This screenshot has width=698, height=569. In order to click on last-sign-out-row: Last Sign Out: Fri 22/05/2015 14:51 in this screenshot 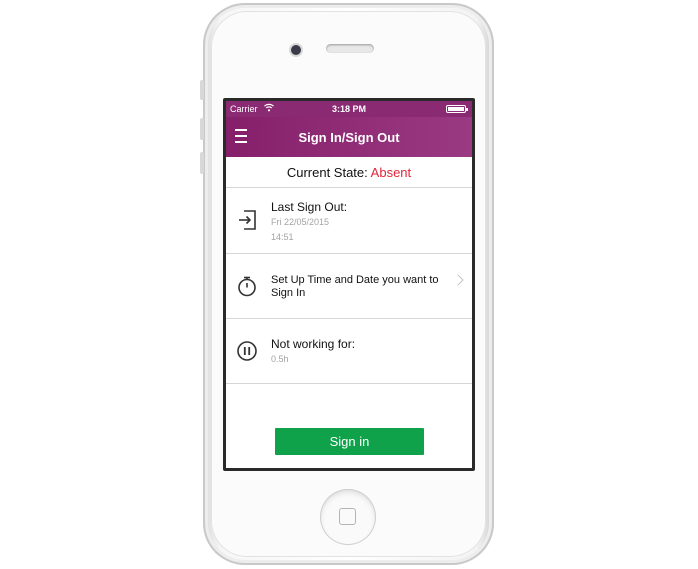, I will do `click(349, 221)`.